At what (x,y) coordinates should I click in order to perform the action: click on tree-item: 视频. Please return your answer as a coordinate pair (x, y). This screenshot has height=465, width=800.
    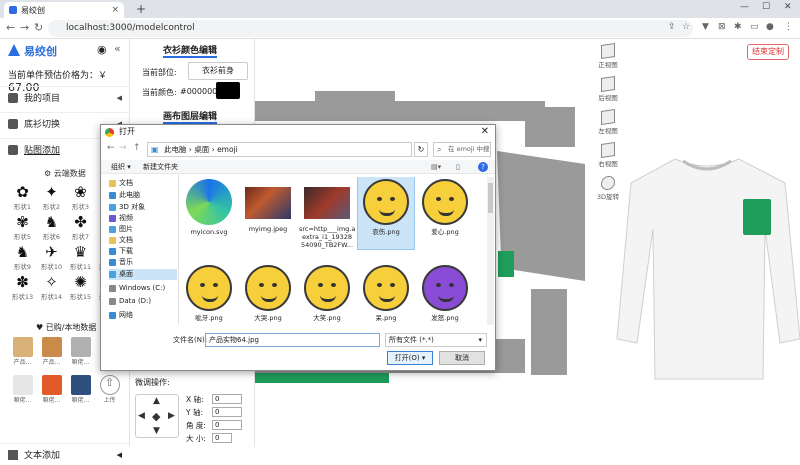
    Looking at the image, I should click on (121, 218).